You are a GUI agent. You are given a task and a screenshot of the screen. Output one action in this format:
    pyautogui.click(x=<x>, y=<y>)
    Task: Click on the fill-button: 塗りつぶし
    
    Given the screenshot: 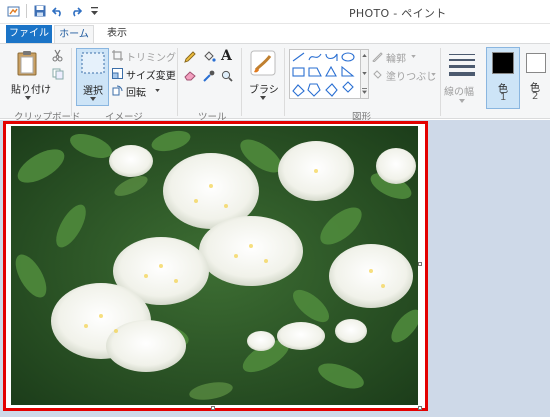 What is the action you would take?
    pyautogui.click(x=404, y=75)
    